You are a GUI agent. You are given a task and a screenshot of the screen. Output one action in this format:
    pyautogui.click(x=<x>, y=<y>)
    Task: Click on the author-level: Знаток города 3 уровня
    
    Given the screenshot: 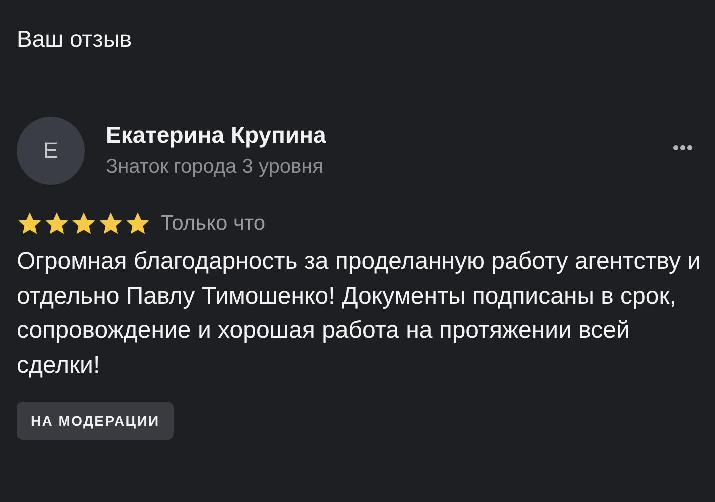 What is the action you would take?
    pyautogui.click(x=215, y=167)
    